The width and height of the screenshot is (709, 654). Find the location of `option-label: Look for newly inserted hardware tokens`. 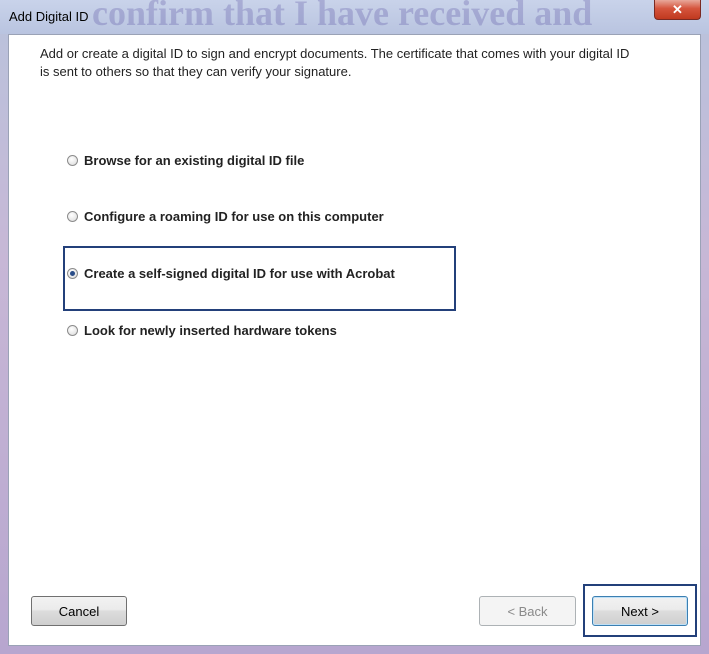

option-label: Look for newly inserted hardware tokens is located at coordinates (210, 330).